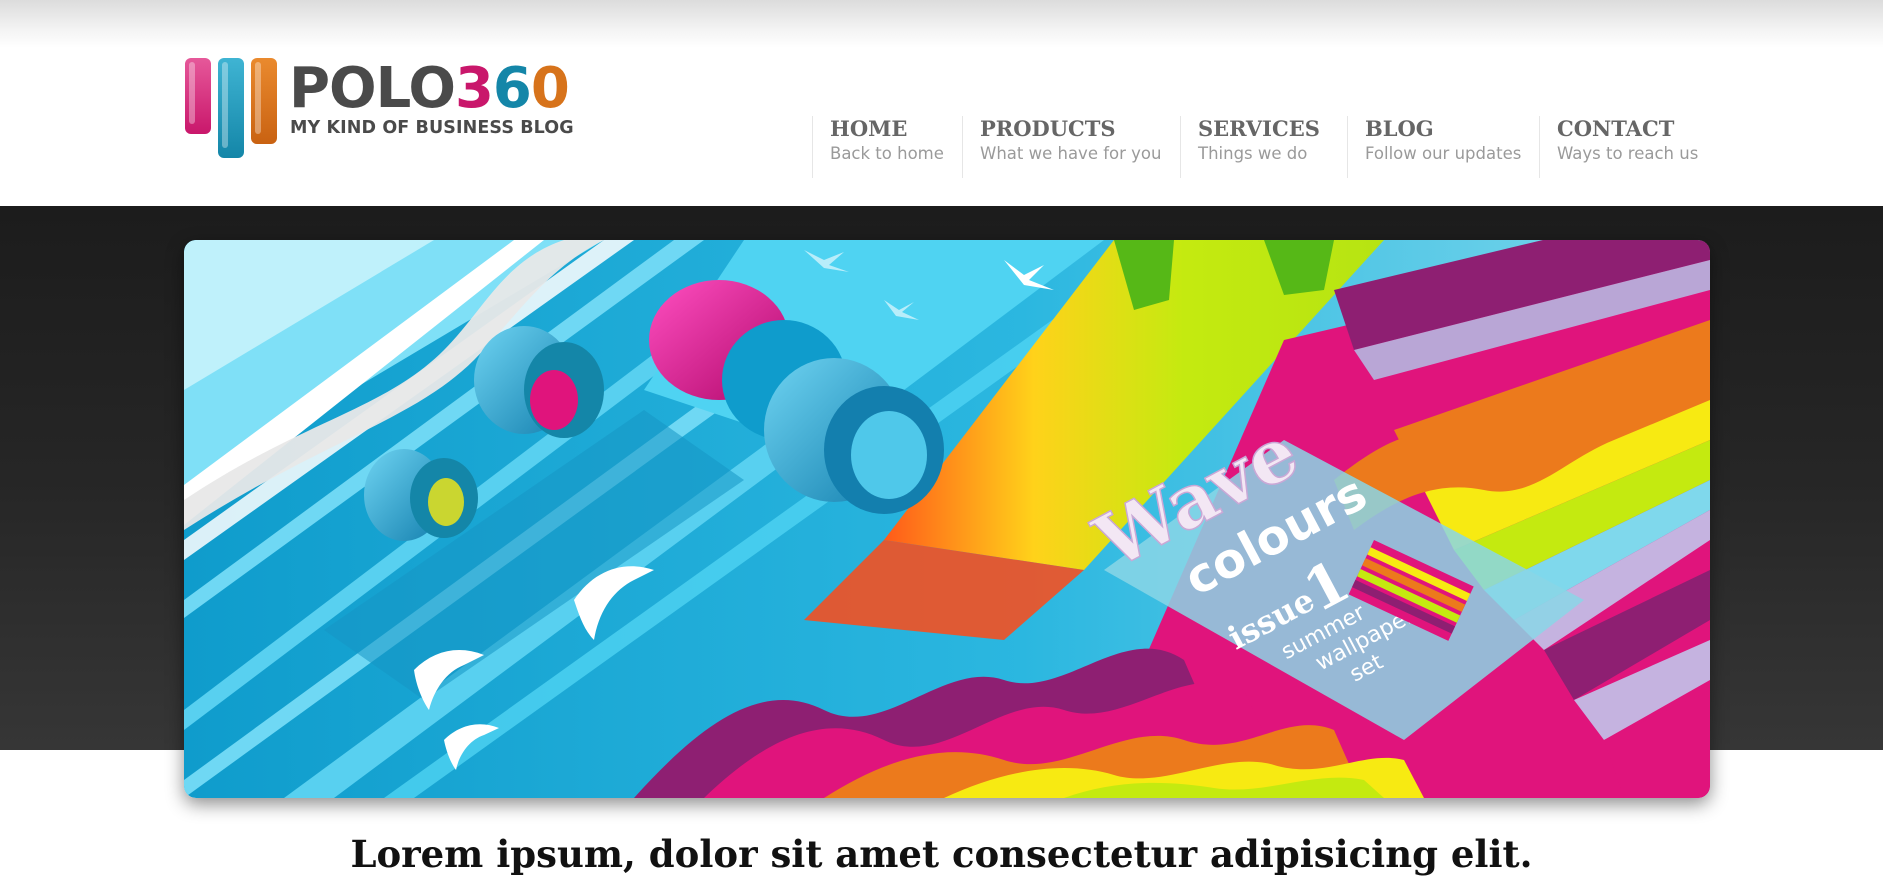 The image size is (1883, 880). What do you see at coordinates (550, 88) in the screenshot?
I see `logo-name-digit-0: 0` at bounding box center [550, 88].